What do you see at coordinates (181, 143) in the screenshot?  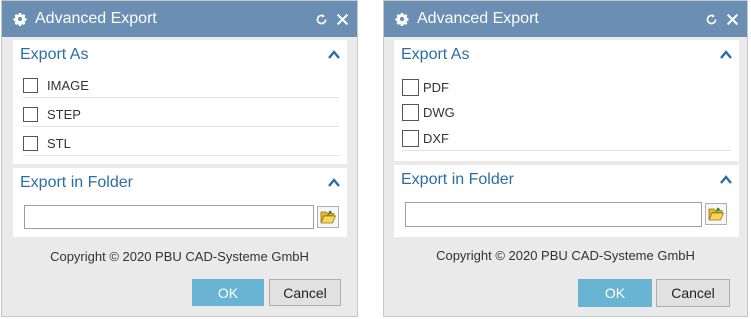 I see `export-option: STL` at bounding box center [181, 143].